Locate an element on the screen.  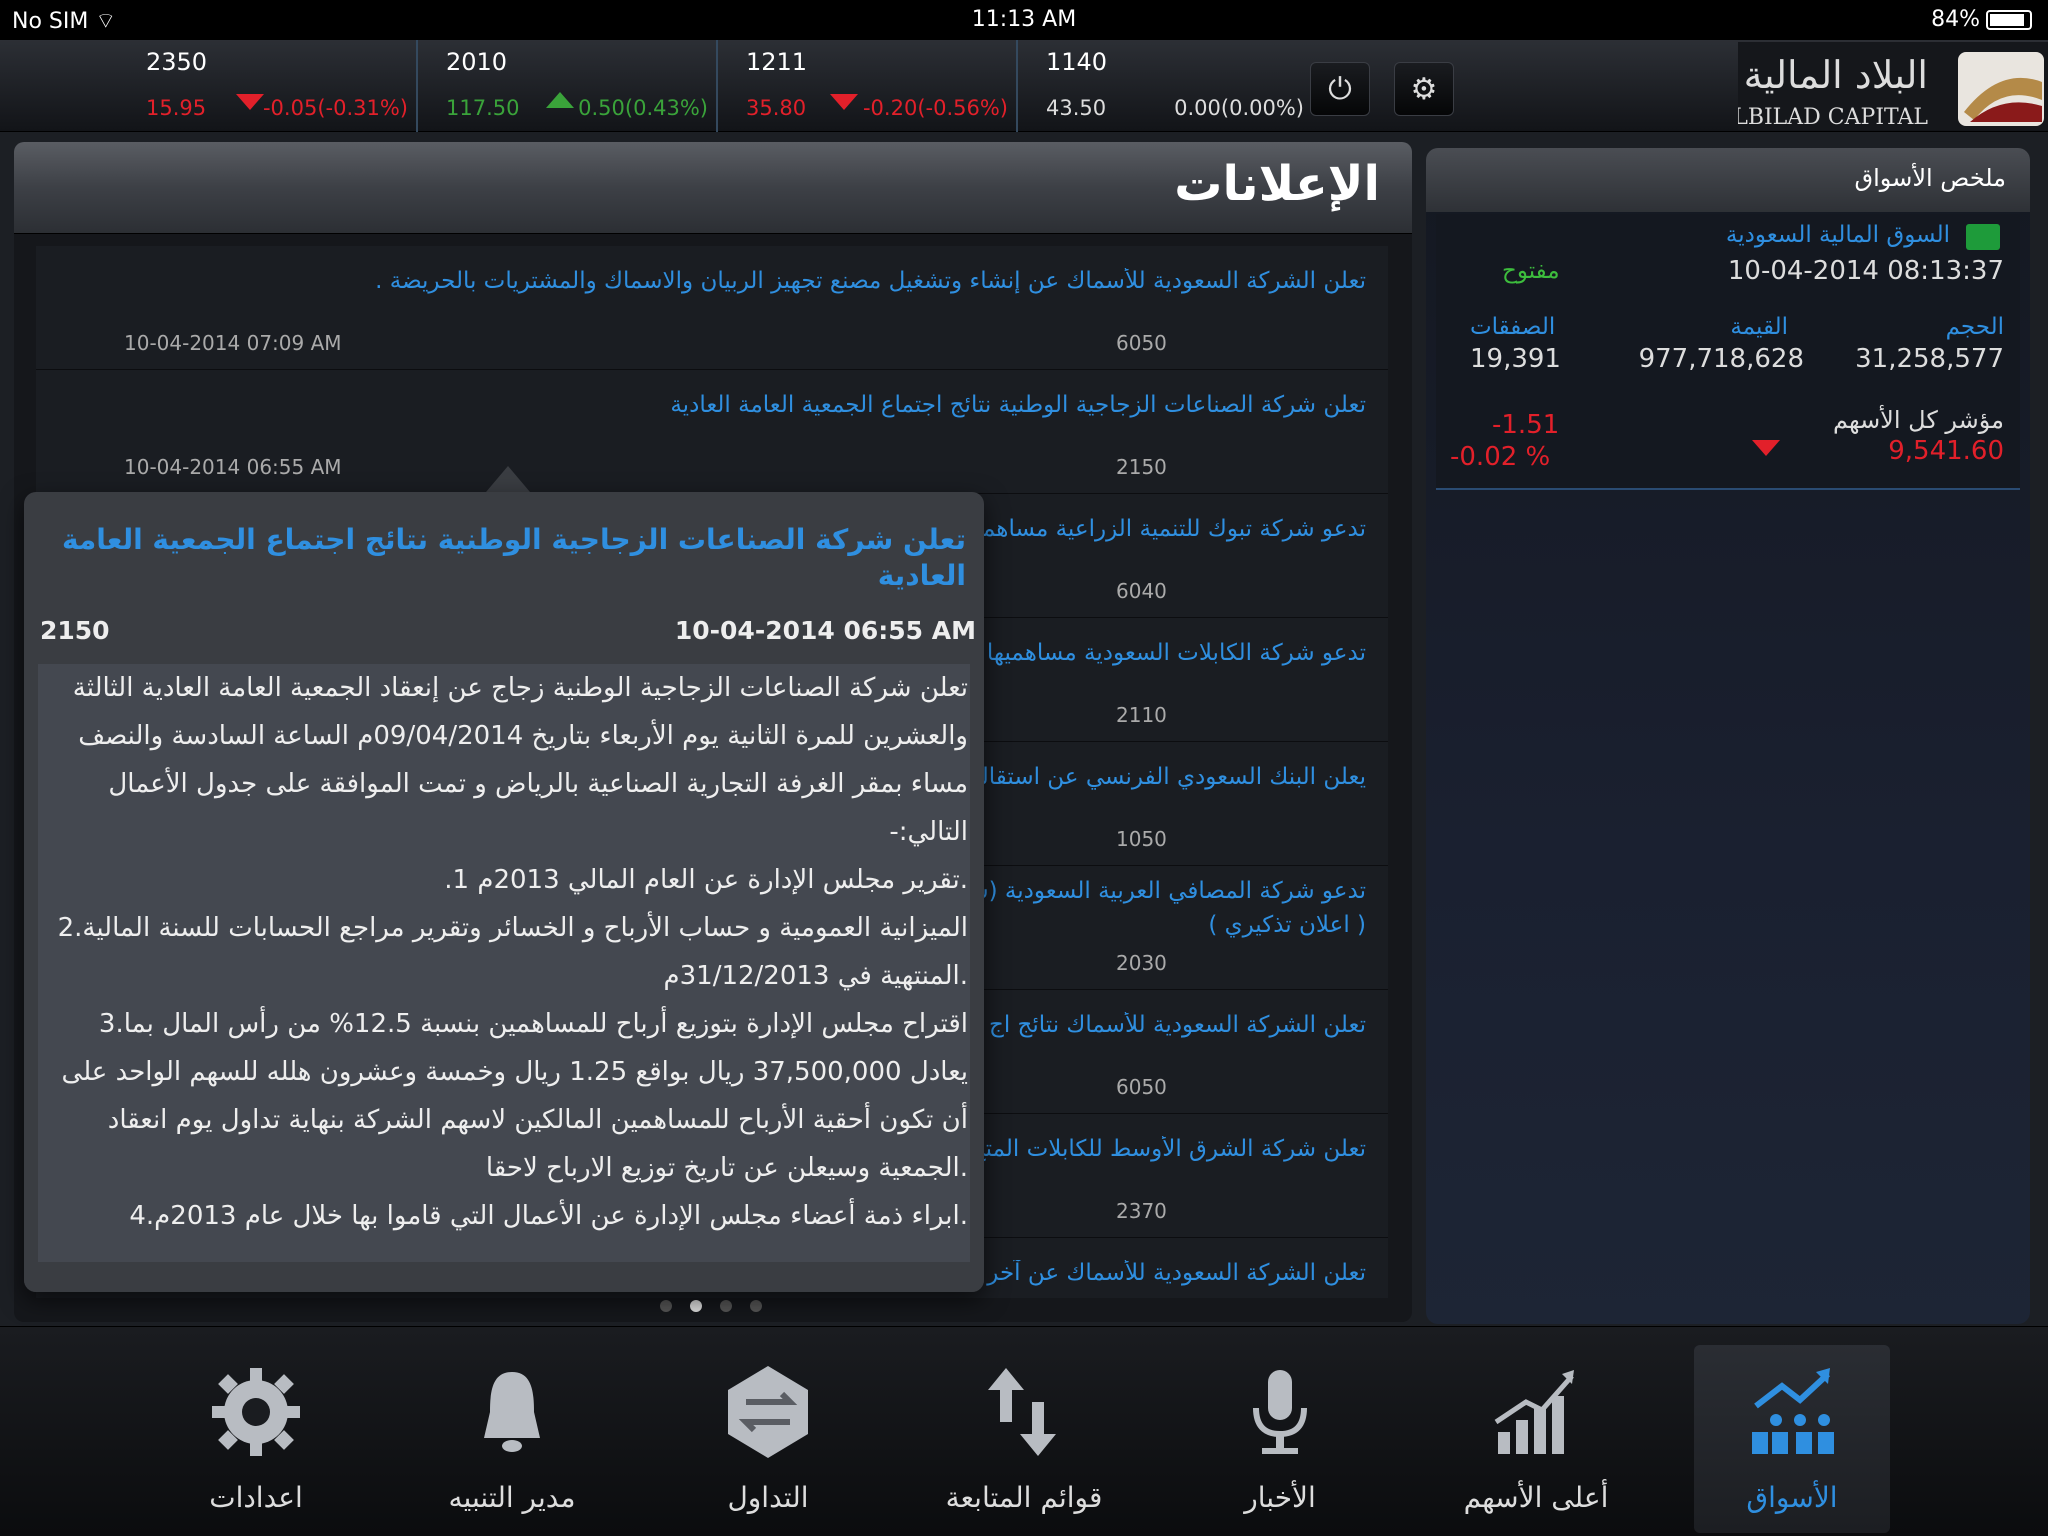
ticker-price: 35.80 is located at coordinates (776, 108).